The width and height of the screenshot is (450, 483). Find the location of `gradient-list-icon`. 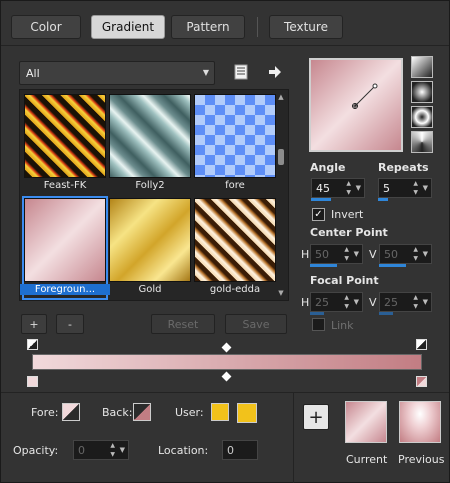

gradient-list-icon is located at coordinates (241, 72).